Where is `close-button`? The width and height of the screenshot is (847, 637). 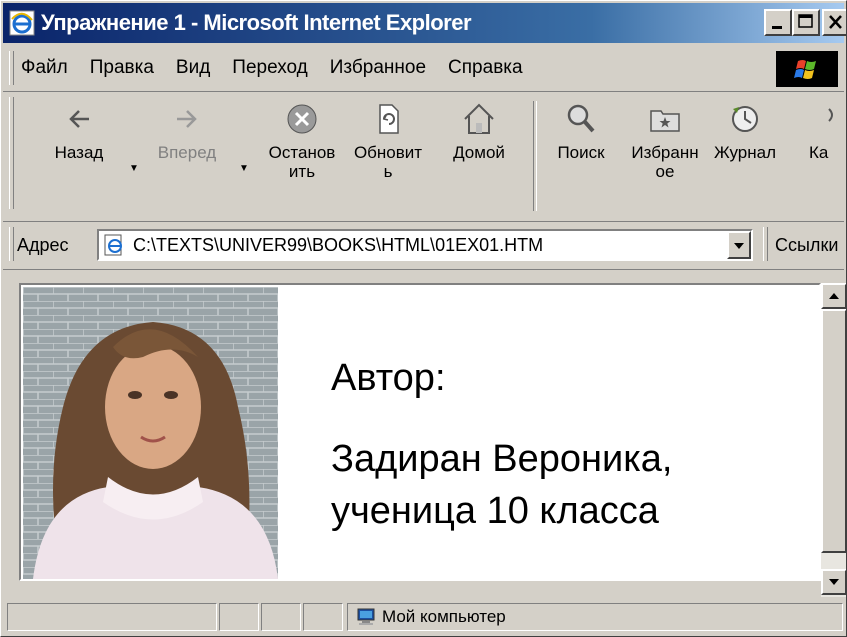
close-button is located at coordinates (834, 22).